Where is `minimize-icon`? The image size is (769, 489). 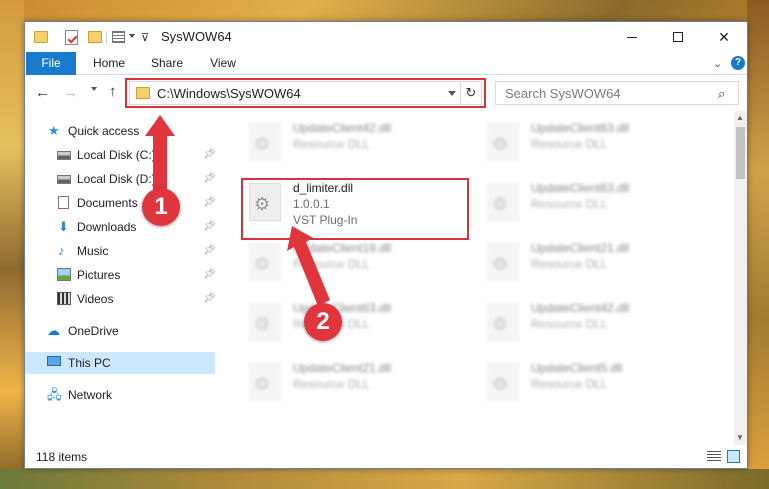
minimize-icon is located at coordinates (632, 37).